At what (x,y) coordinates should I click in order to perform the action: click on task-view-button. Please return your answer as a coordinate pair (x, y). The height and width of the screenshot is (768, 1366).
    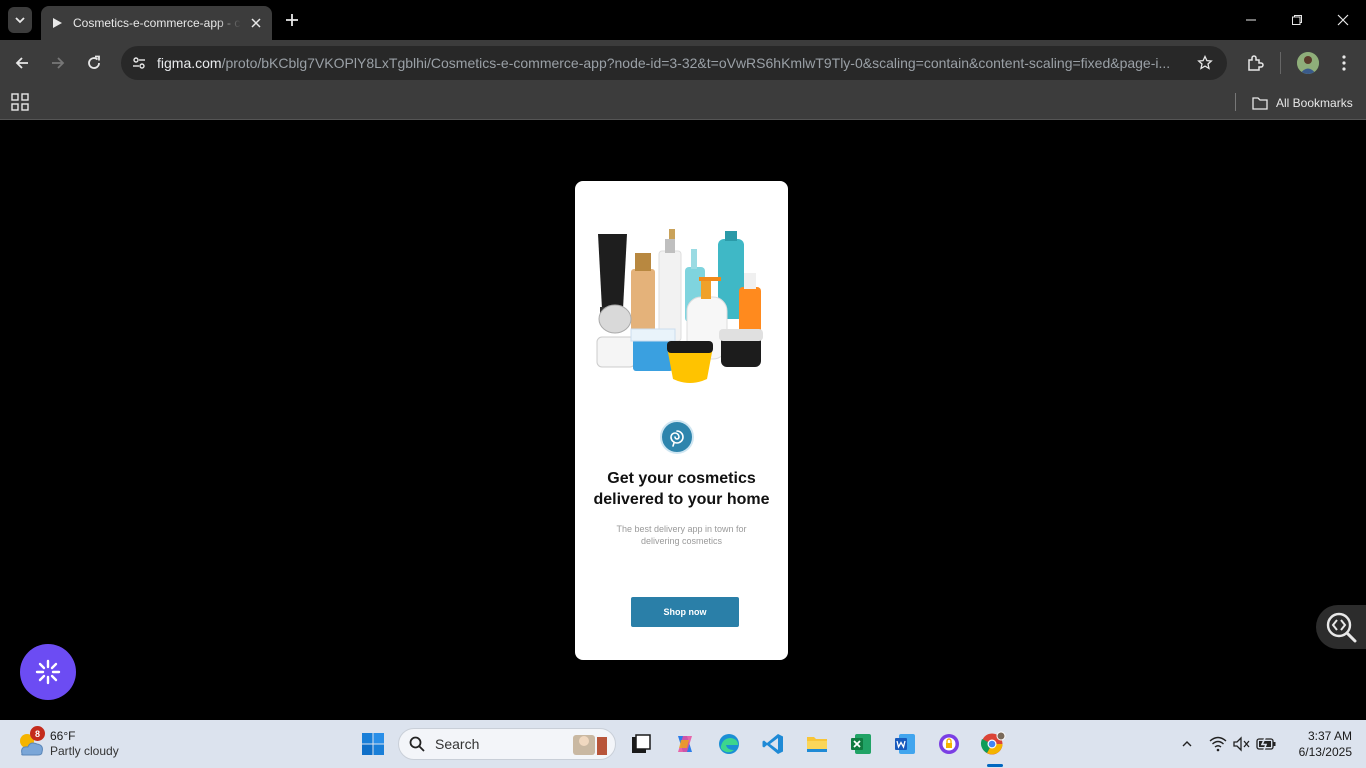
    Looking at the image, I should click on (641, 744).